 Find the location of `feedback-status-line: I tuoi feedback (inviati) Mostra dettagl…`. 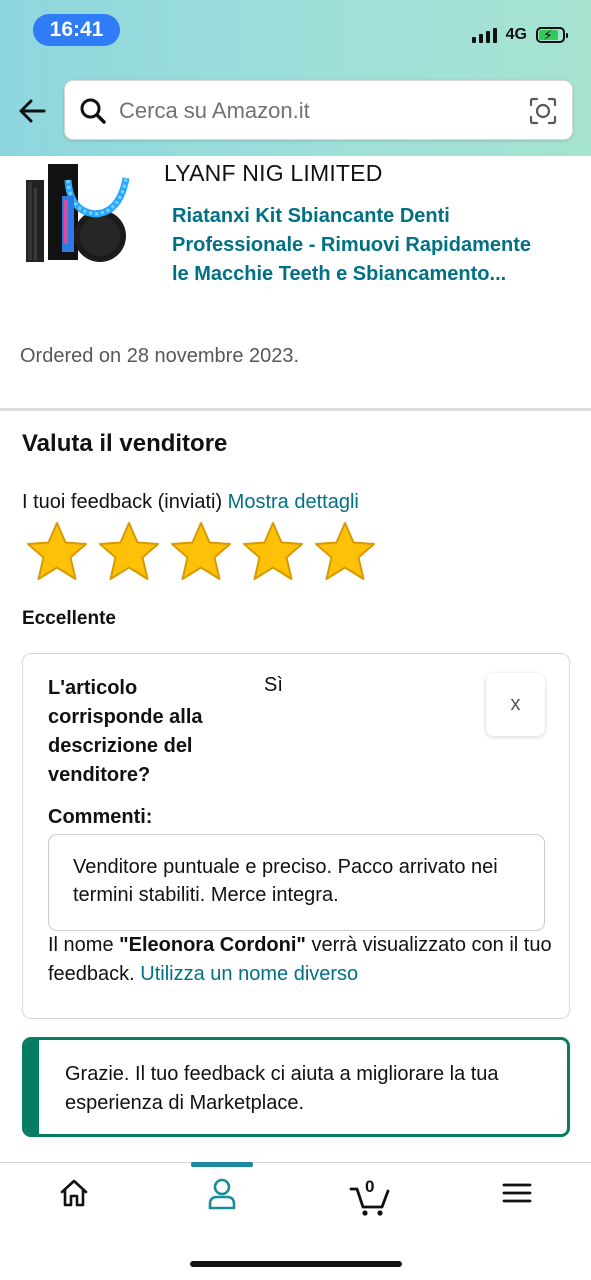

feedback-status-line: I tuoi feedback (inviati) Mostra dettagl… is located at coordinates (190, 502).